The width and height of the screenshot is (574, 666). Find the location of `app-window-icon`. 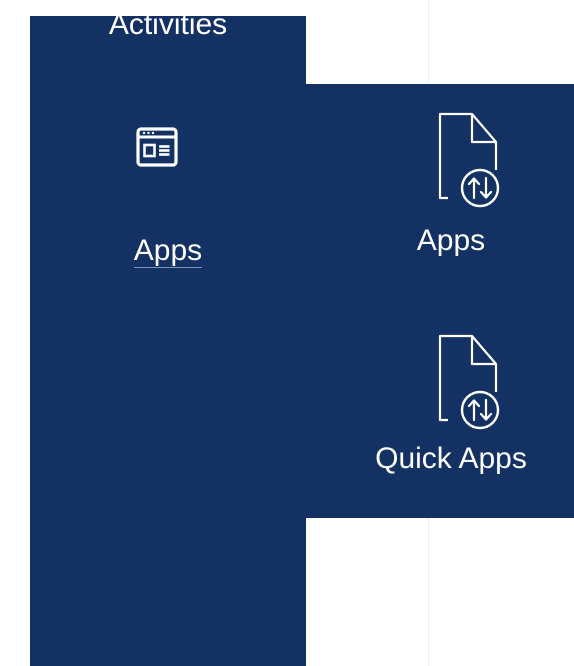

app-window-icon is located at coordinates (157, 147).